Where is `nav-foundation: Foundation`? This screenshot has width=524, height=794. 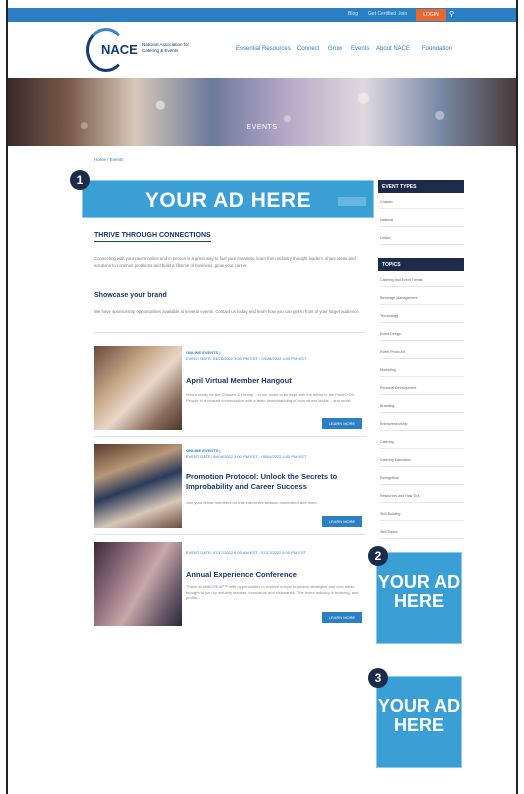
nav-foundation: Foundation is located at coordinates (437, 49).